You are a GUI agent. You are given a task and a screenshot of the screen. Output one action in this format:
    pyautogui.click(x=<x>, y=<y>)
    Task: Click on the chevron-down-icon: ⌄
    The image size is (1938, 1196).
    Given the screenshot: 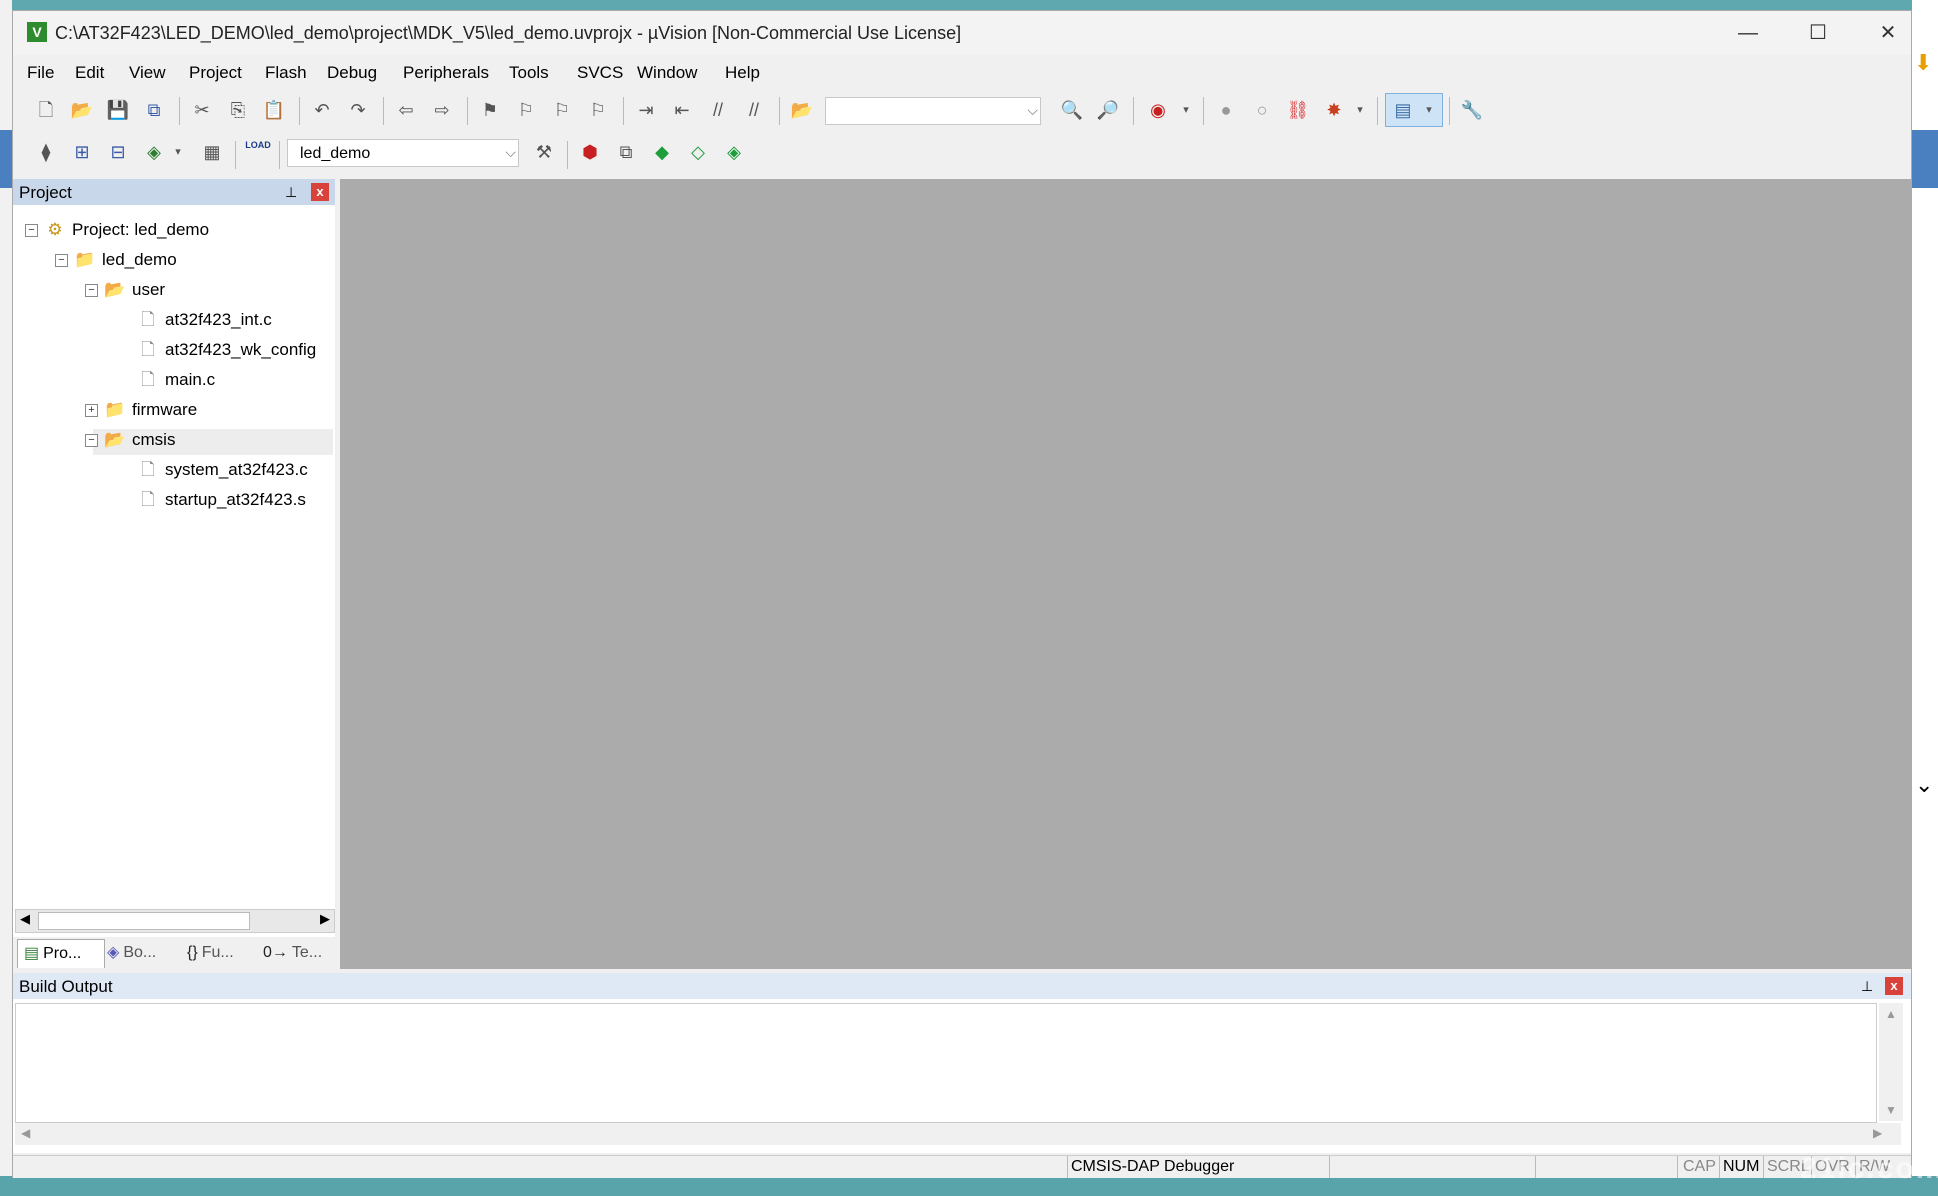 What is the action you would take?
    pyautogui.click(x=1924, y=785)
    